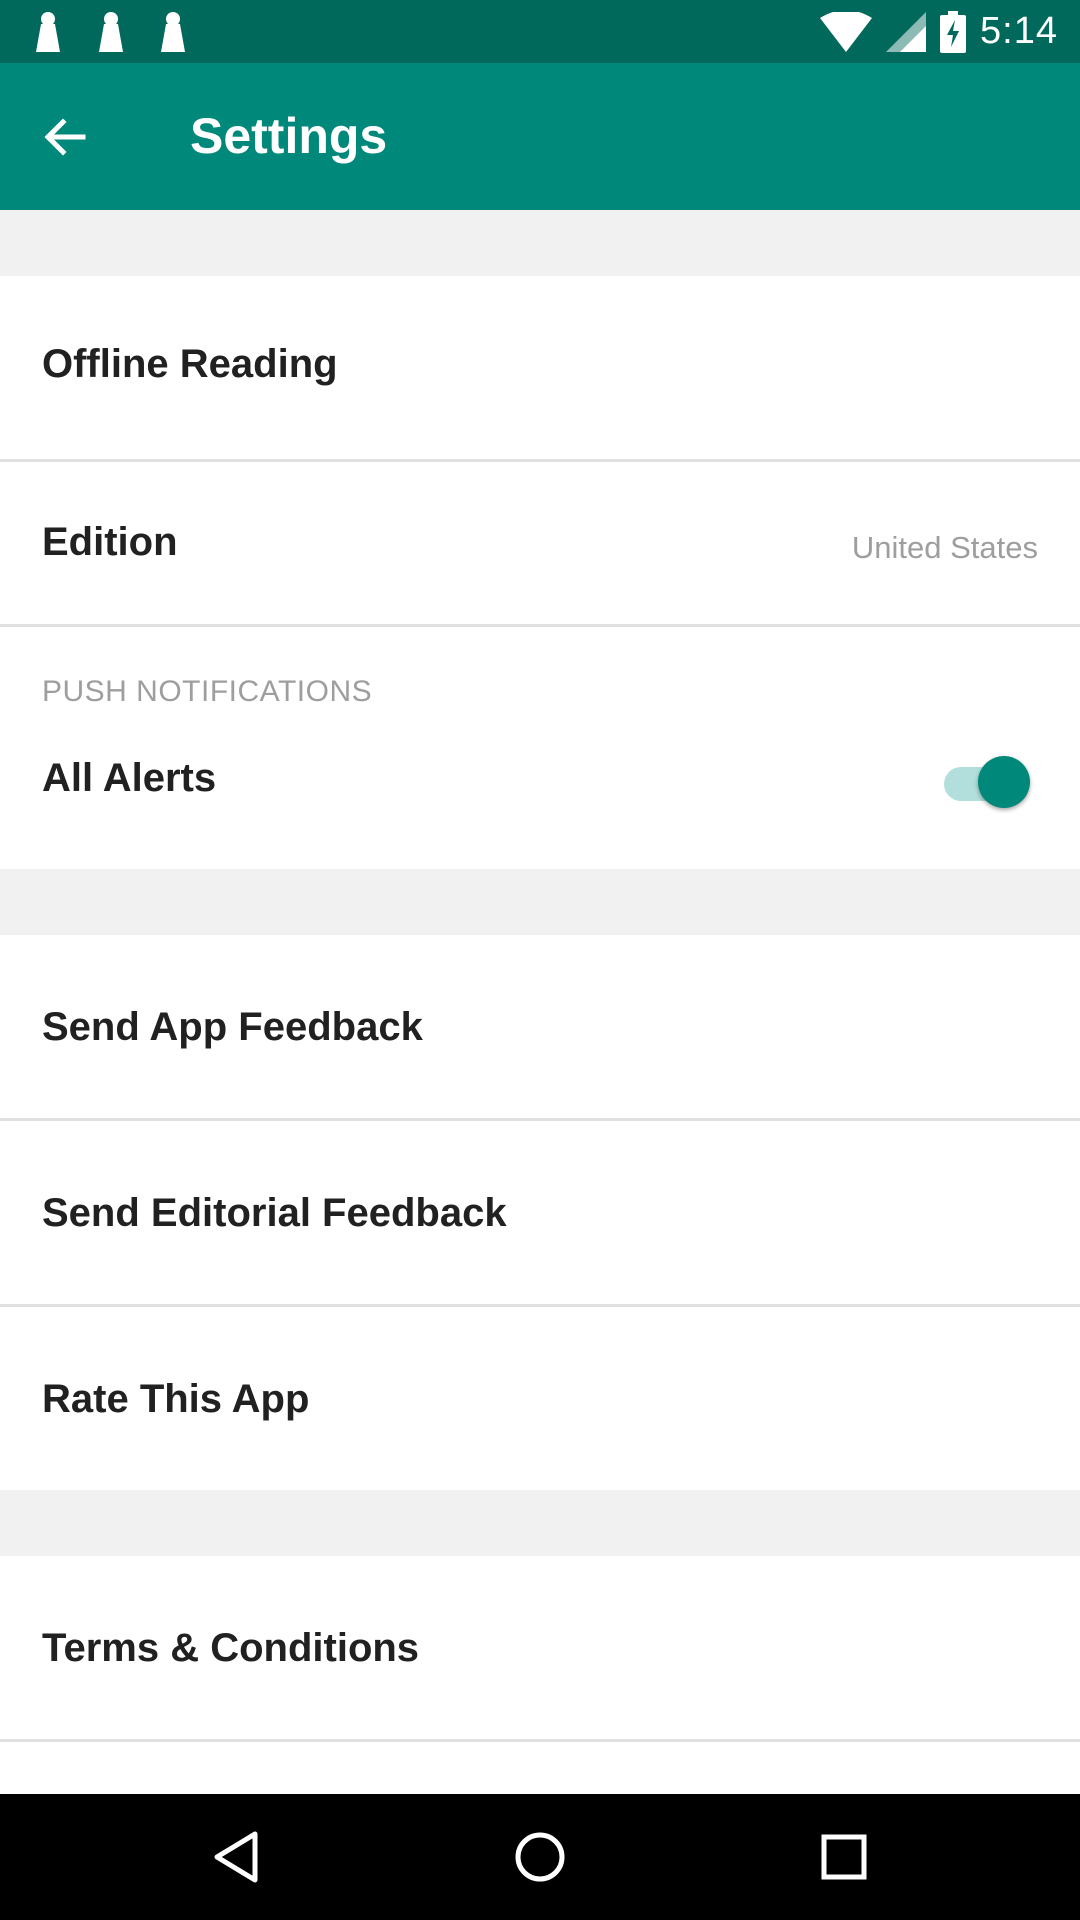 The width and height of the screenshot is (1080, 1920). I want to click on nav-back-button, so click(236, 1857).